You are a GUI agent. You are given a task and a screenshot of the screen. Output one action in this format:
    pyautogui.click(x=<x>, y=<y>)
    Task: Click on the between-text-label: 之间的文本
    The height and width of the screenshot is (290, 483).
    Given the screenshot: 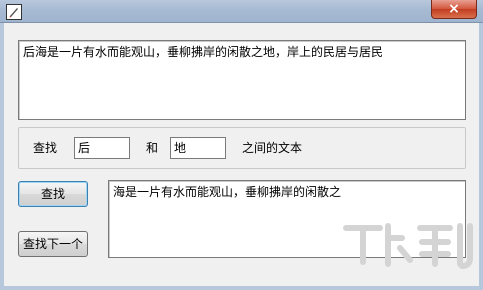 What is the action you would take?
    pyautogui.click(x=272, y=148)
    